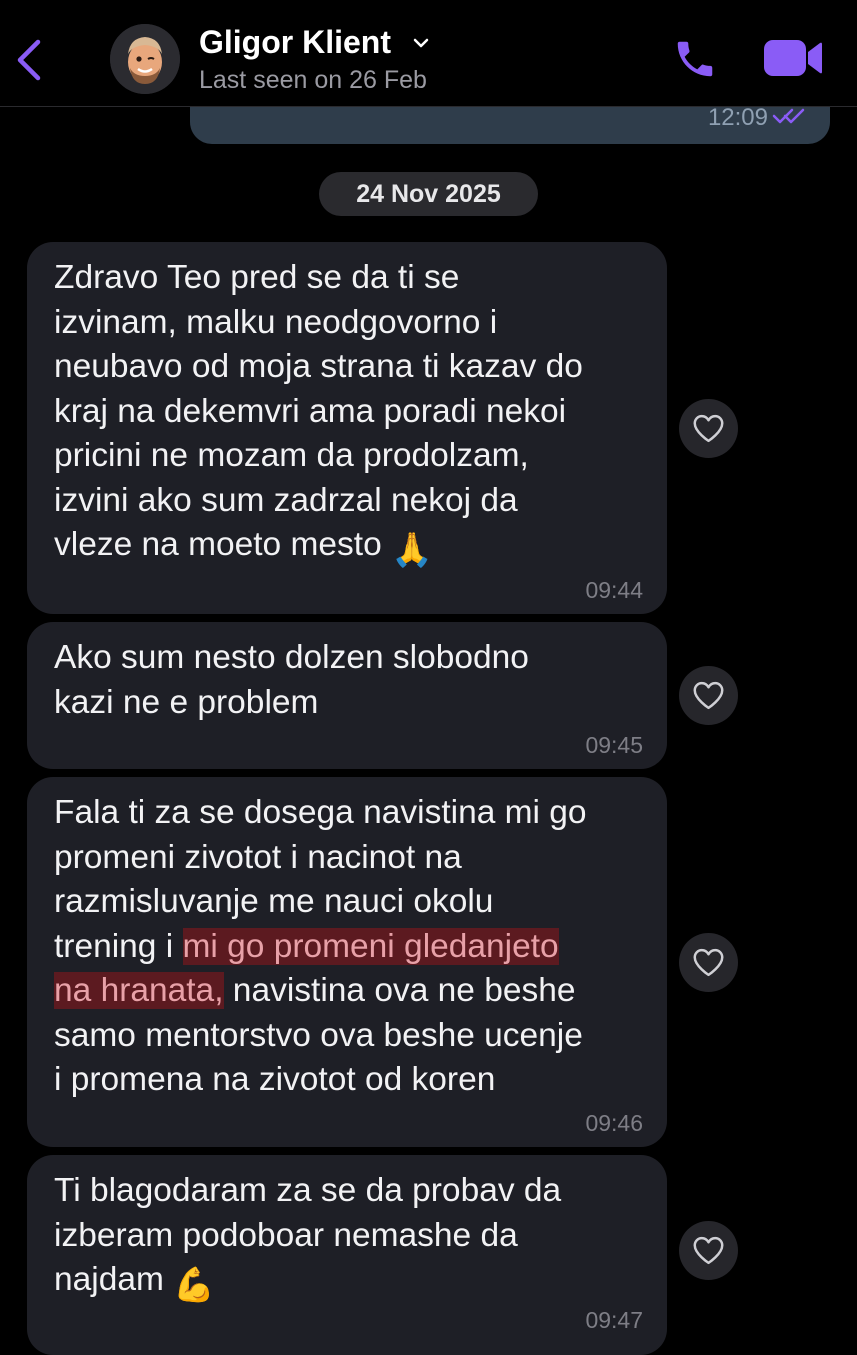 The image size is (857, 1355). I want to click on video-camera-icon, so click(793, 58).